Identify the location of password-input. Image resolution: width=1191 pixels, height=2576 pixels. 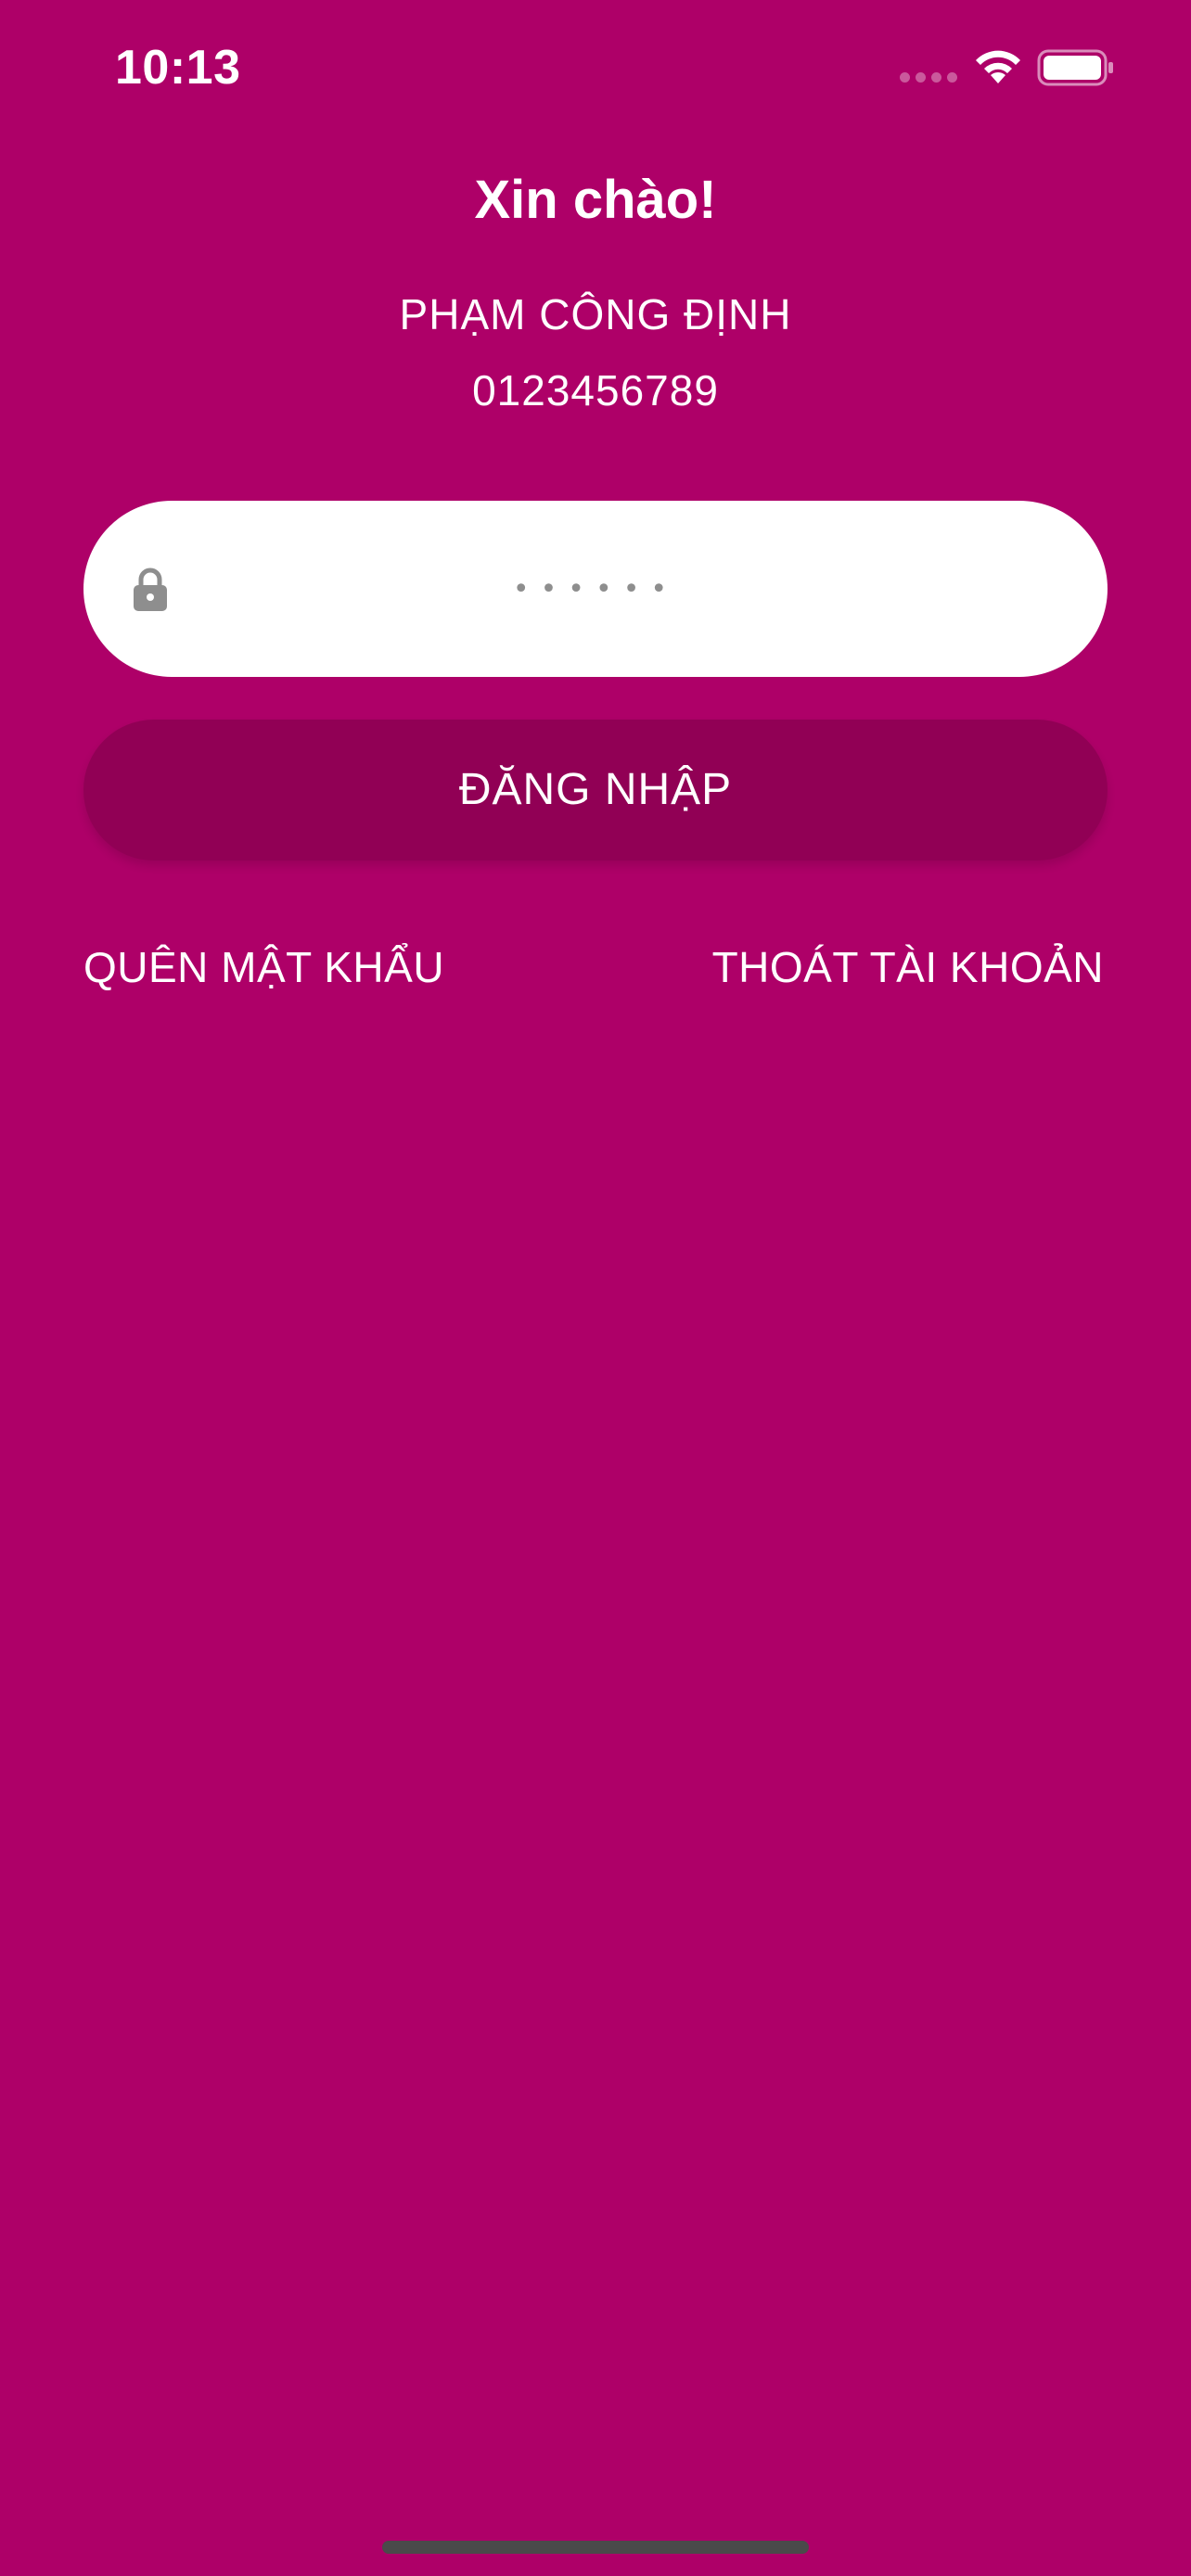
(595, 589).